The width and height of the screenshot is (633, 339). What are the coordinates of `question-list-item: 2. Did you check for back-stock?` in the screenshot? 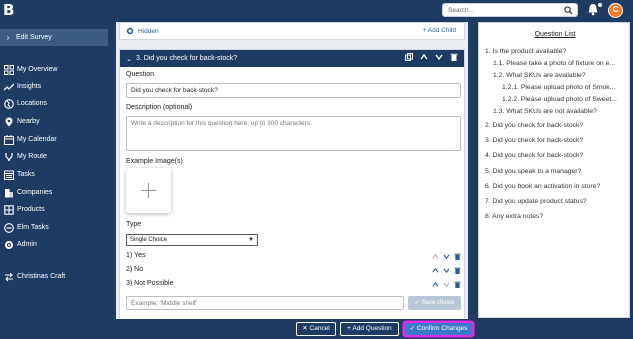 It's located at (556, 125).